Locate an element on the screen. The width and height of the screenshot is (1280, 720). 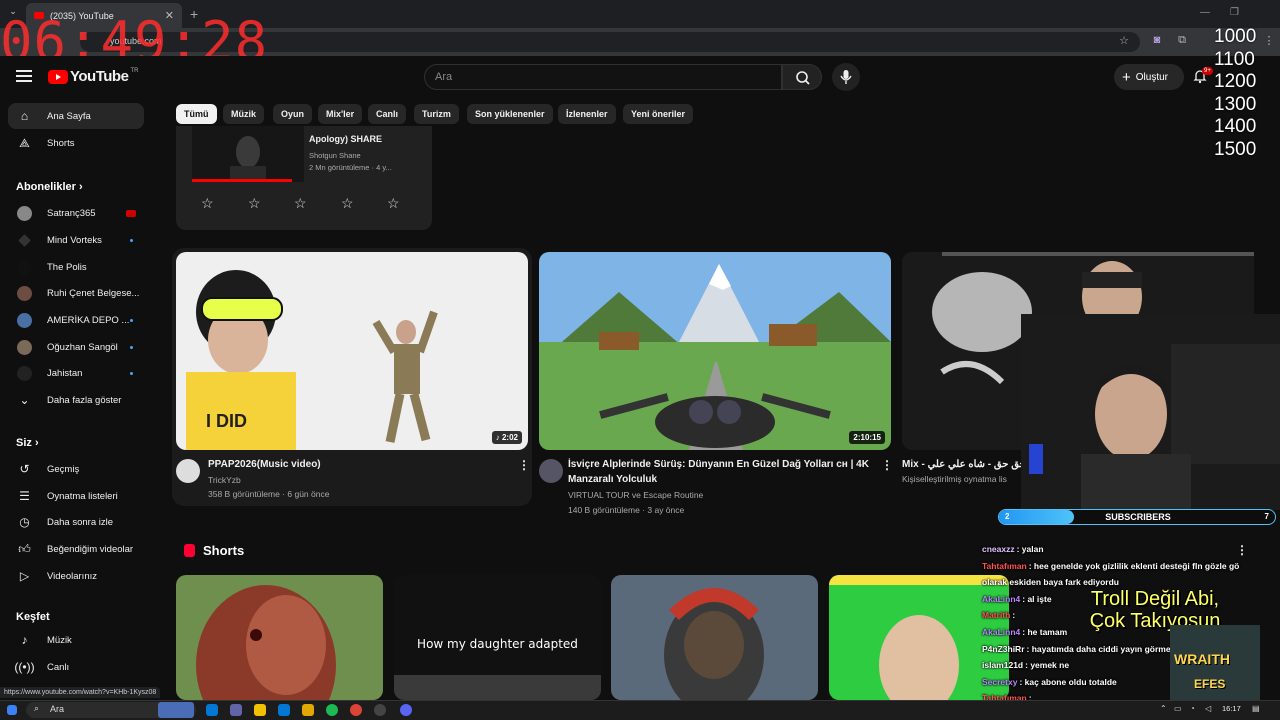
edge-icon is located at coordinates (212, 710).